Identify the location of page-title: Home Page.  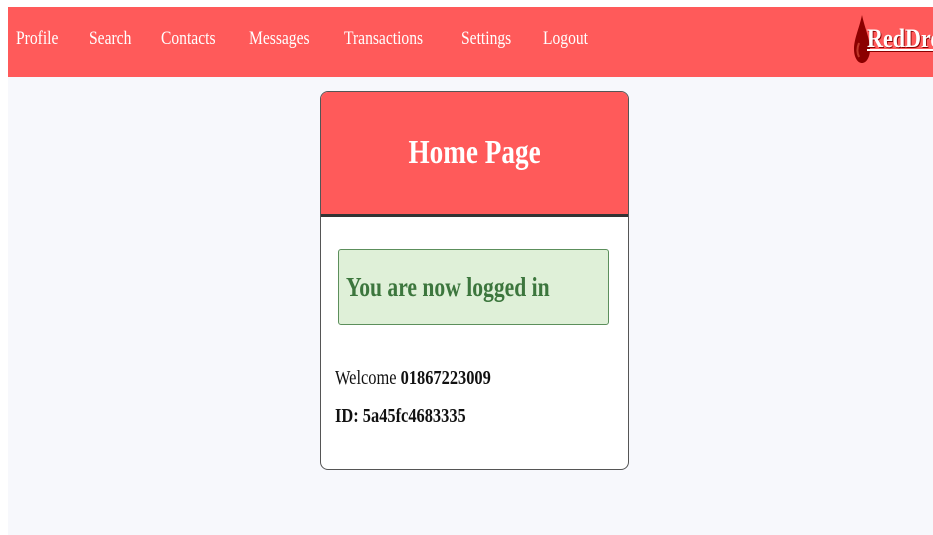
(474, 152).